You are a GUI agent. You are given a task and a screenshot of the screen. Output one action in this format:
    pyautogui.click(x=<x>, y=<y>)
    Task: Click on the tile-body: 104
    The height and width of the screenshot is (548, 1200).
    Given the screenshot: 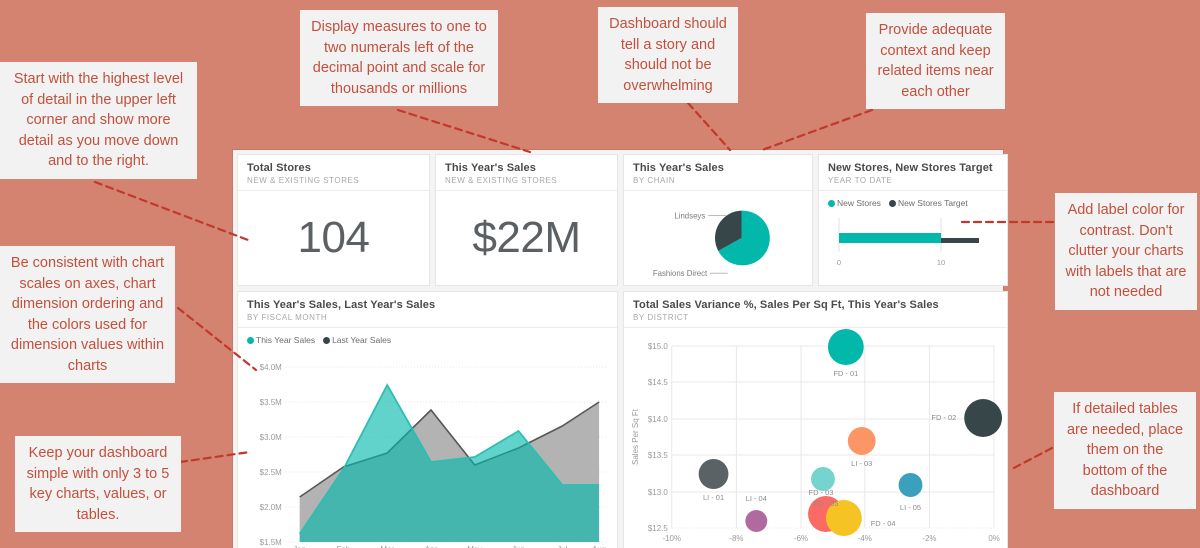 What is the action you would take?
    pyautogui.click(x=333, y=238)
    